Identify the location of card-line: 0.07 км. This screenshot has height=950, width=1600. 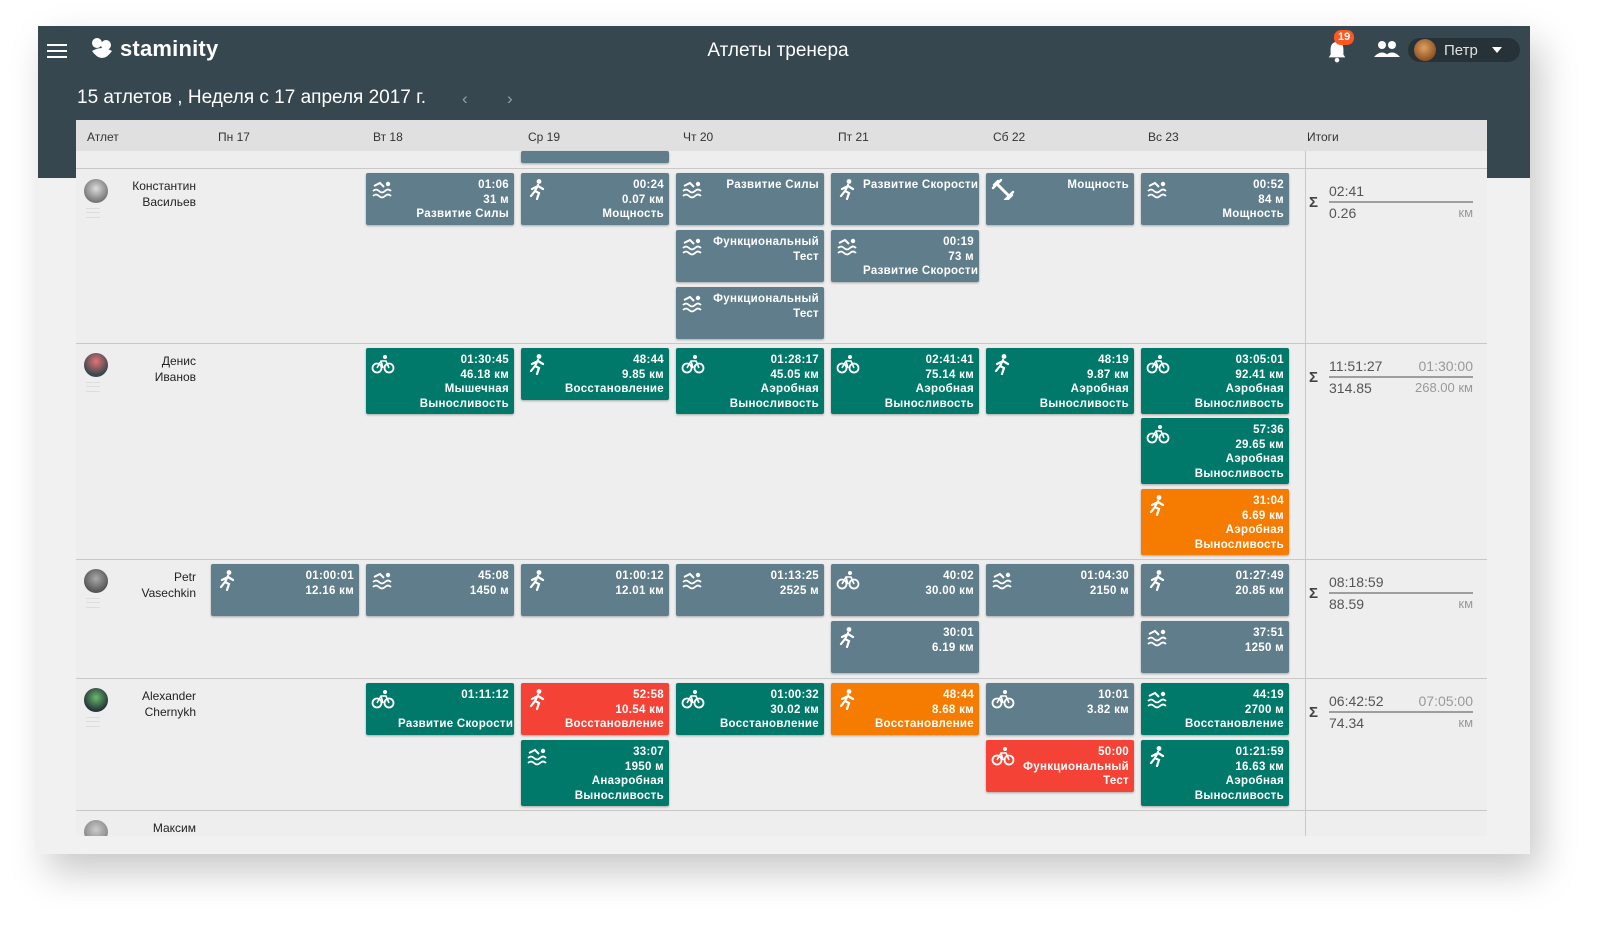
(643, 199).